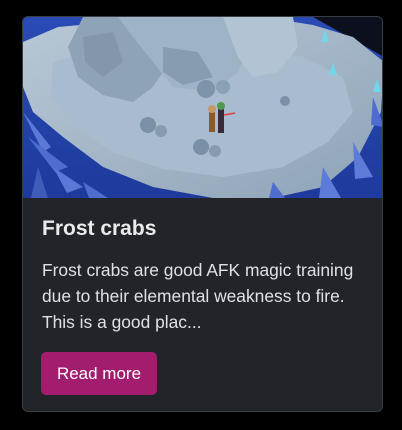 The width and height of the screenshot is (402, 430). What do you see at coordinates (99, 373) in the screenshot?
I see `read-more-button: Read more` at bounding box center [99, 373].